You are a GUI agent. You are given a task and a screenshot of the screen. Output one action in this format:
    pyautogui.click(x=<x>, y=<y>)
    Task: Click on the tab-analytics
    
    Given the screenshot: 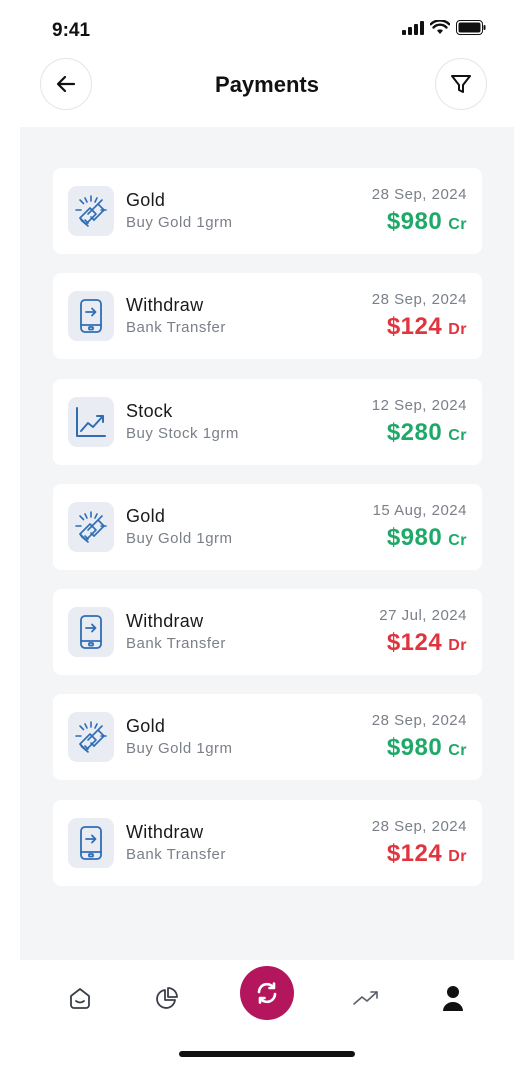 What is the action you would take?
    pyautogui.click(x=167, y=998)
    